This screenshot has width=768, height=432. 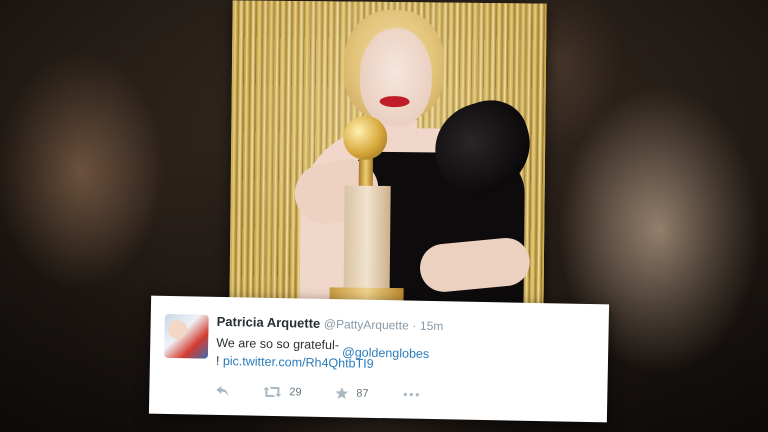 I want to click on retweet-count: 29, so click(x=295, y=392).